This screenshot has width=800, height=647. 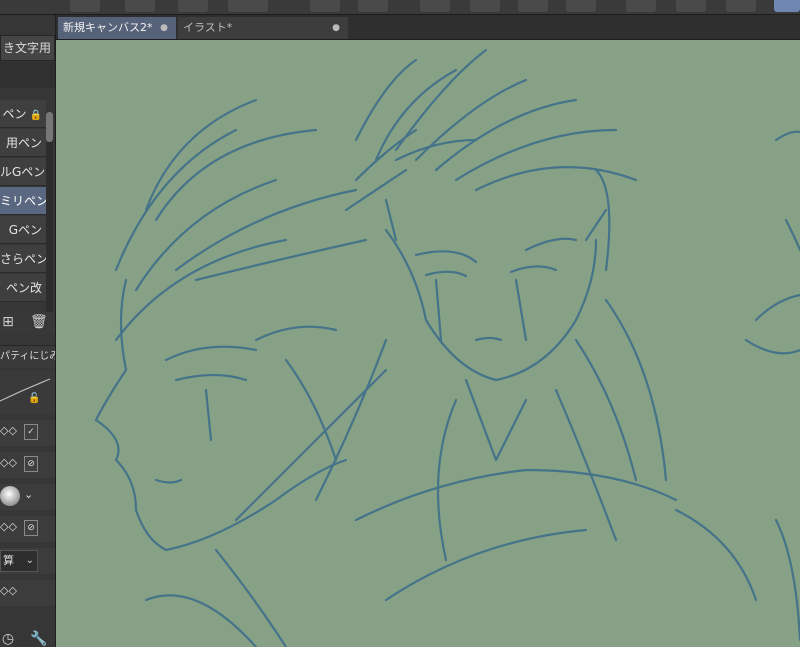 I want to click on tab-new-canvas: 新規キャンバス2* ●, so click(x=117, y=28).